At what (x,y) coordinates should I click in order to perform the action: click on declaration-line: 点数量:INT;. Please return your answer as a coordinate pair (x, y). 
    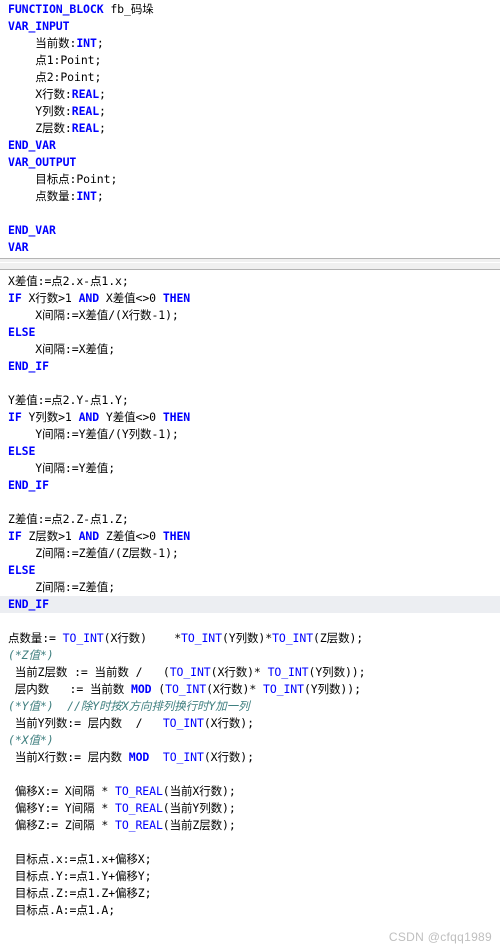
    Looking at the image, I should click on (250, 196).